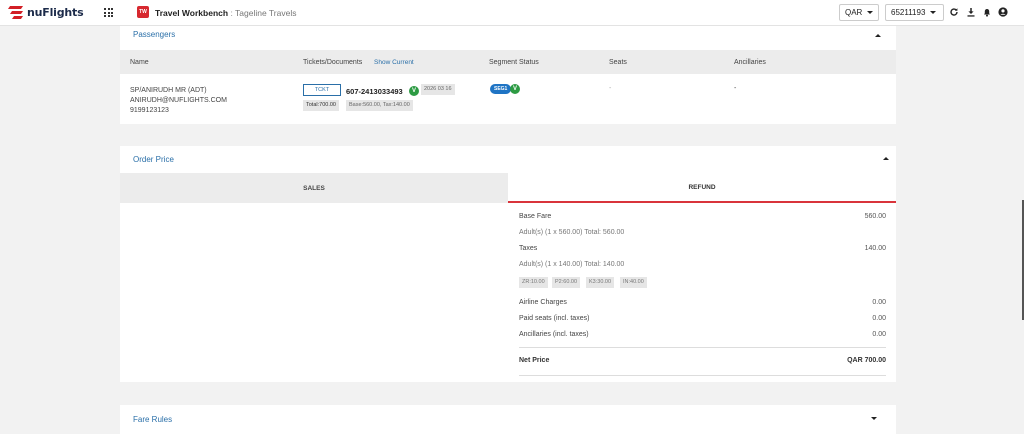  I want to click on expand-icon, so click(874, 418).